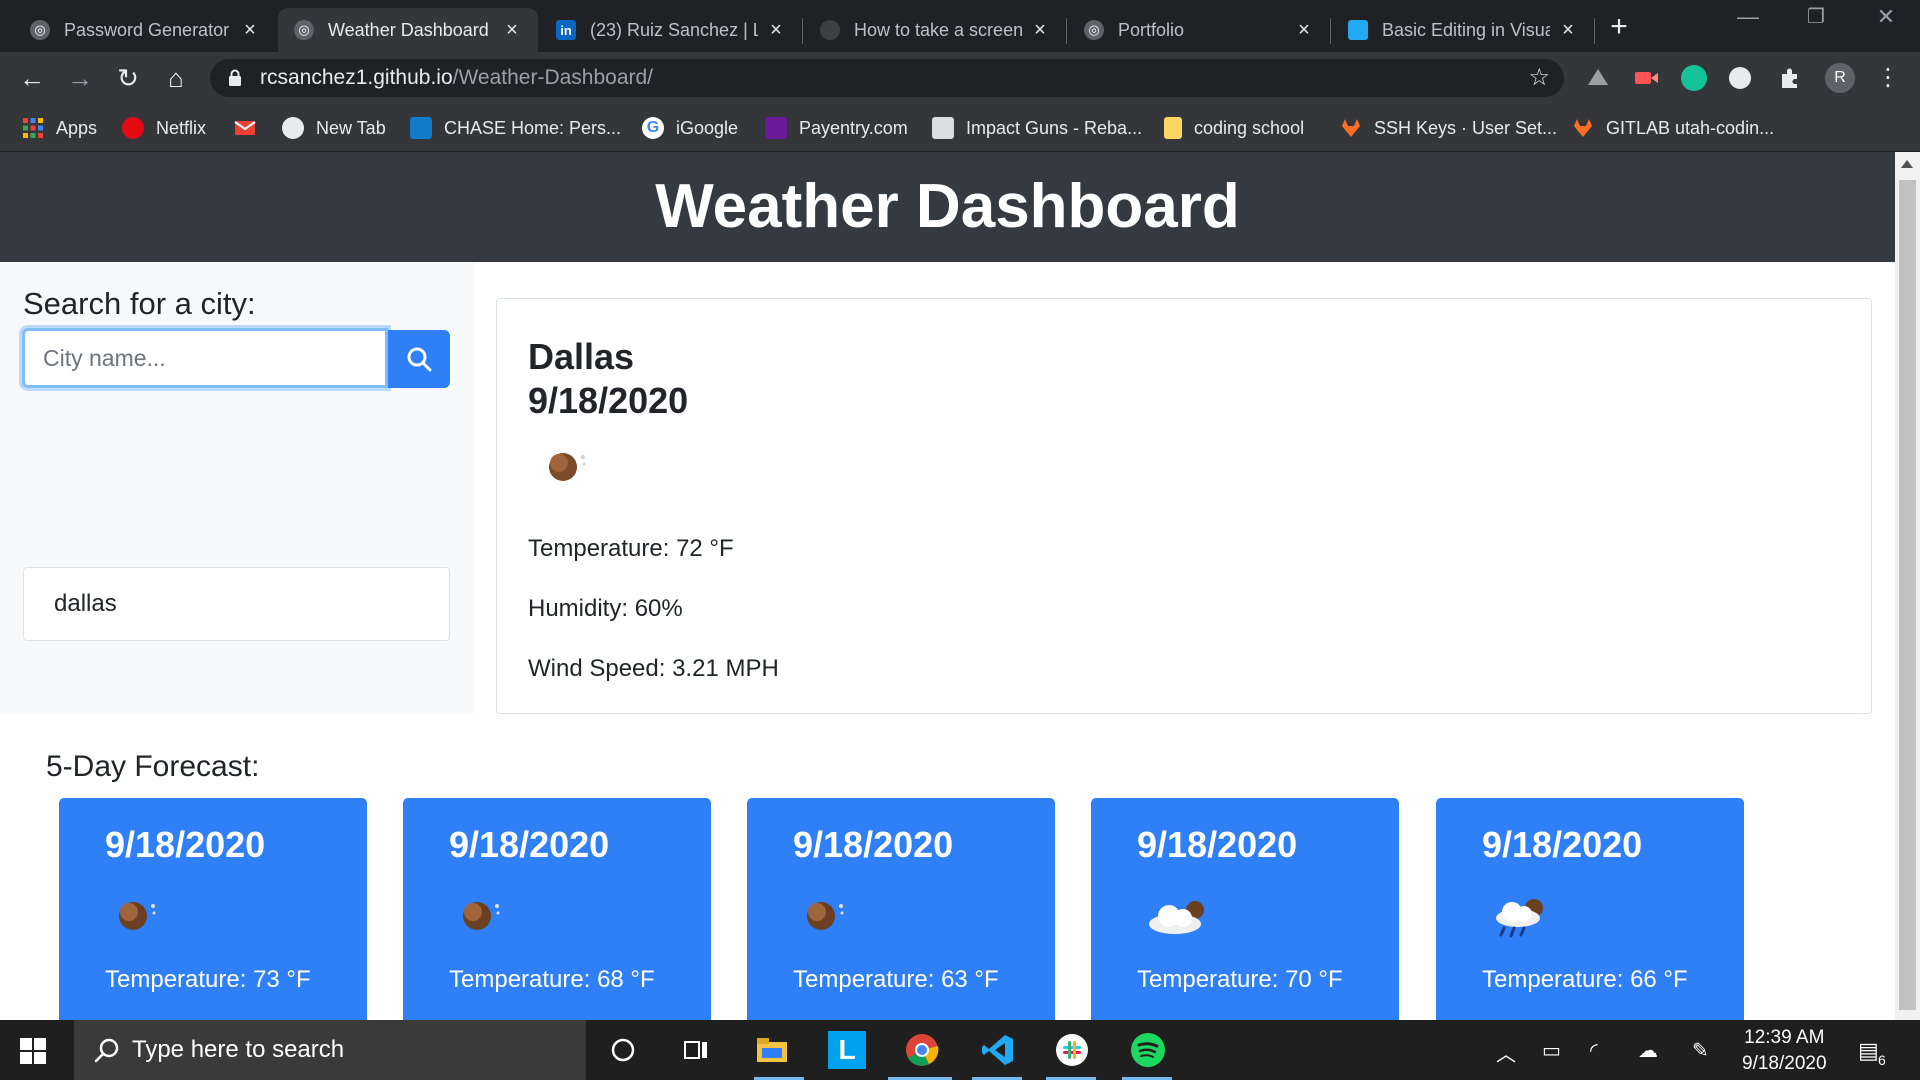  What do you see at coordinates (1619, 27) in the screenshot?
I see `new-tab-icon: +` at bounding box center [1619, 27].